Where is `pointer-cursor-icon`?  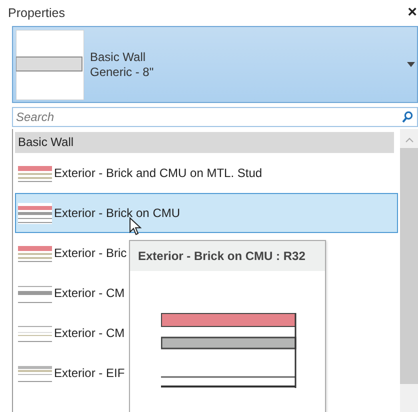
pointer-cursor-icon is located at coordinates (135, 226).